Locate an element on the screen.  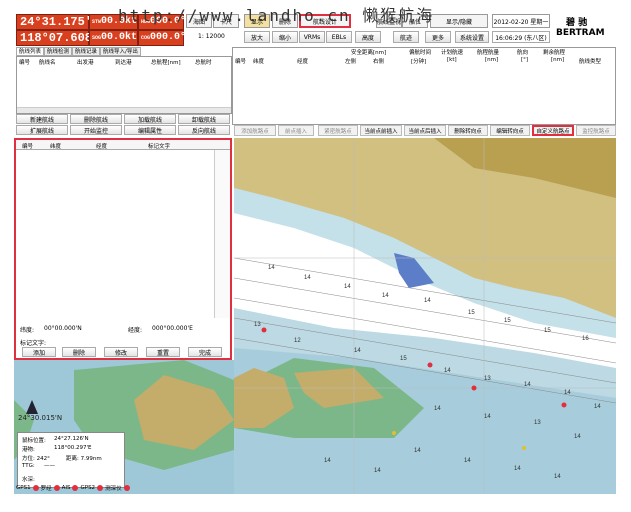
panel-modify-button: 修改 is located at coordinates (121, 352).